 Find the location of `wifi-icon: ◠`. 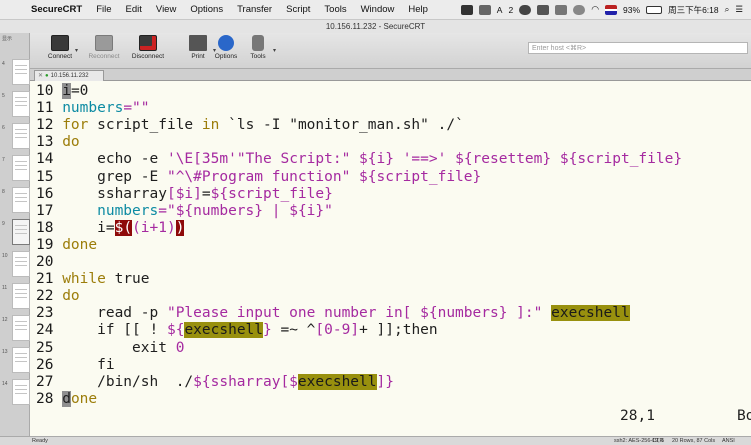

wifi-icon: ◠ is located at coordinates (595, 9).